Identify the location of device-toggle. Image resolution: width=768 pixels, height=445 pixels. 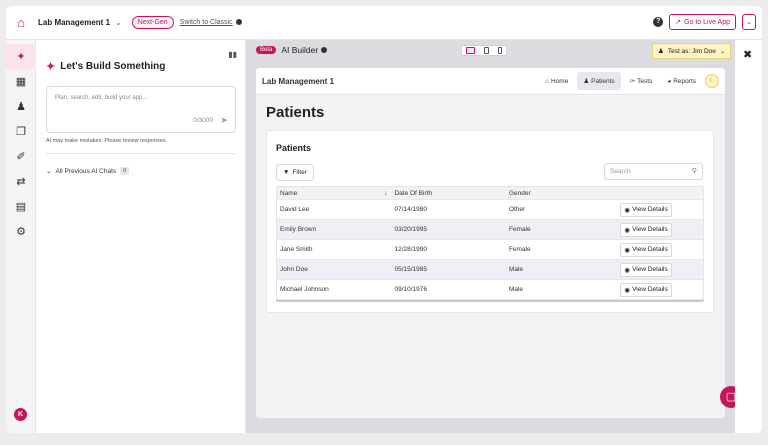
(484, 50).